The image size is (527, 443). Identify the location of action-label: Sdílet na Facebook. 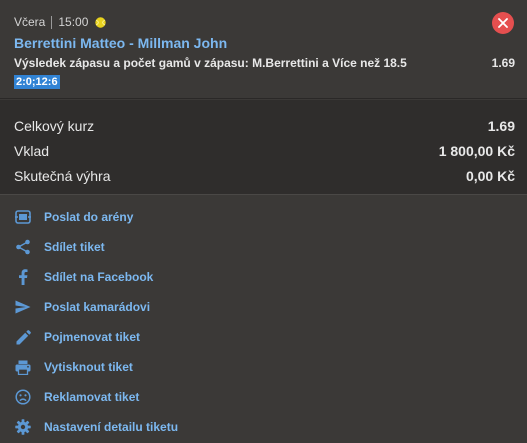
(99, 277).